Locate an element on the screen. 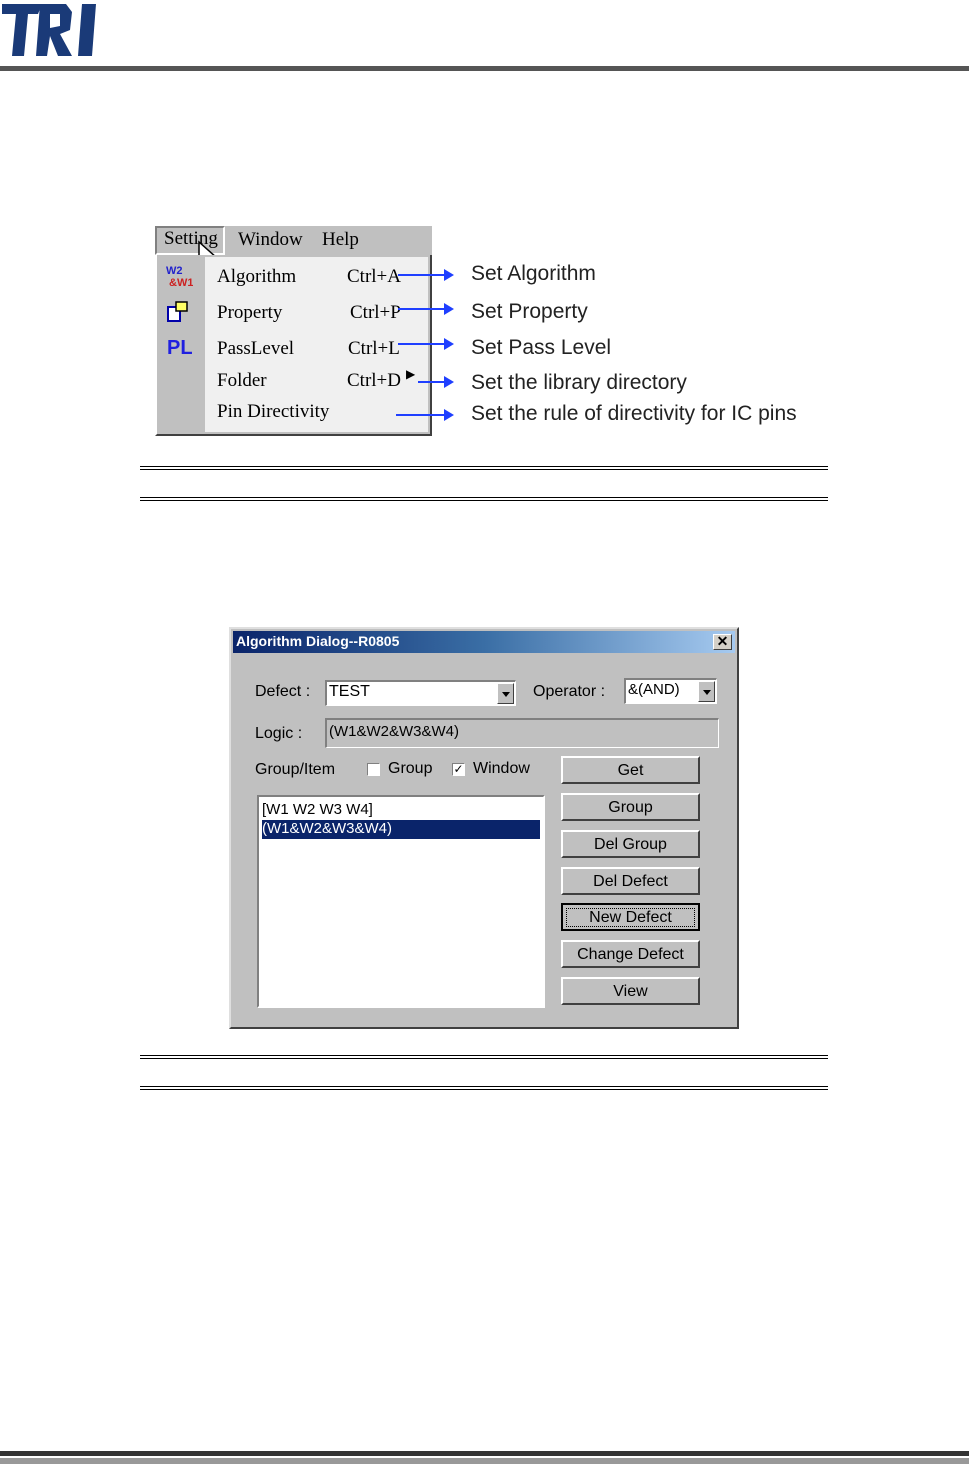 The image size is (969, 1464). operator-label: Operator : is located at coordinates (569, 691).